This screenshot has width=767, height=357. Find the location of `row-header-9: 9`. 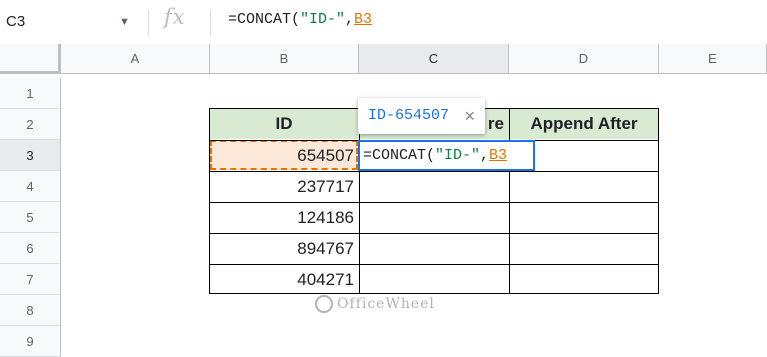

row-header-9: 9 is located at coordinates (30, 341).